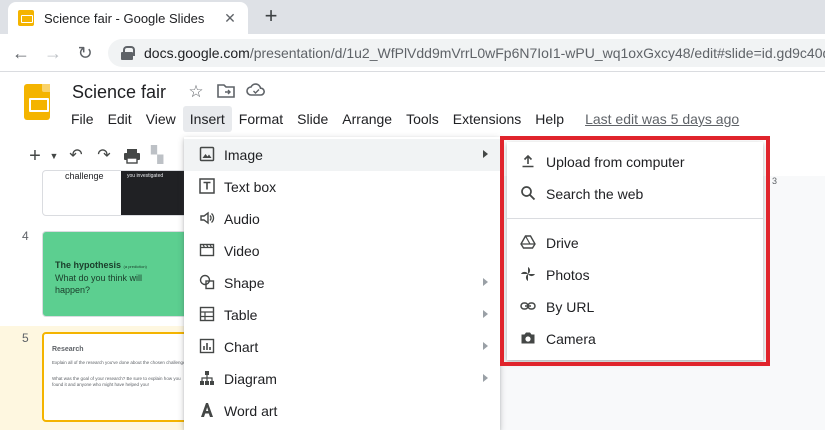  What do you see at coordinates (242, 219) in the screenshot?
I see `insert-menu-audio-label: Audio` at bounding box center [242, 219].